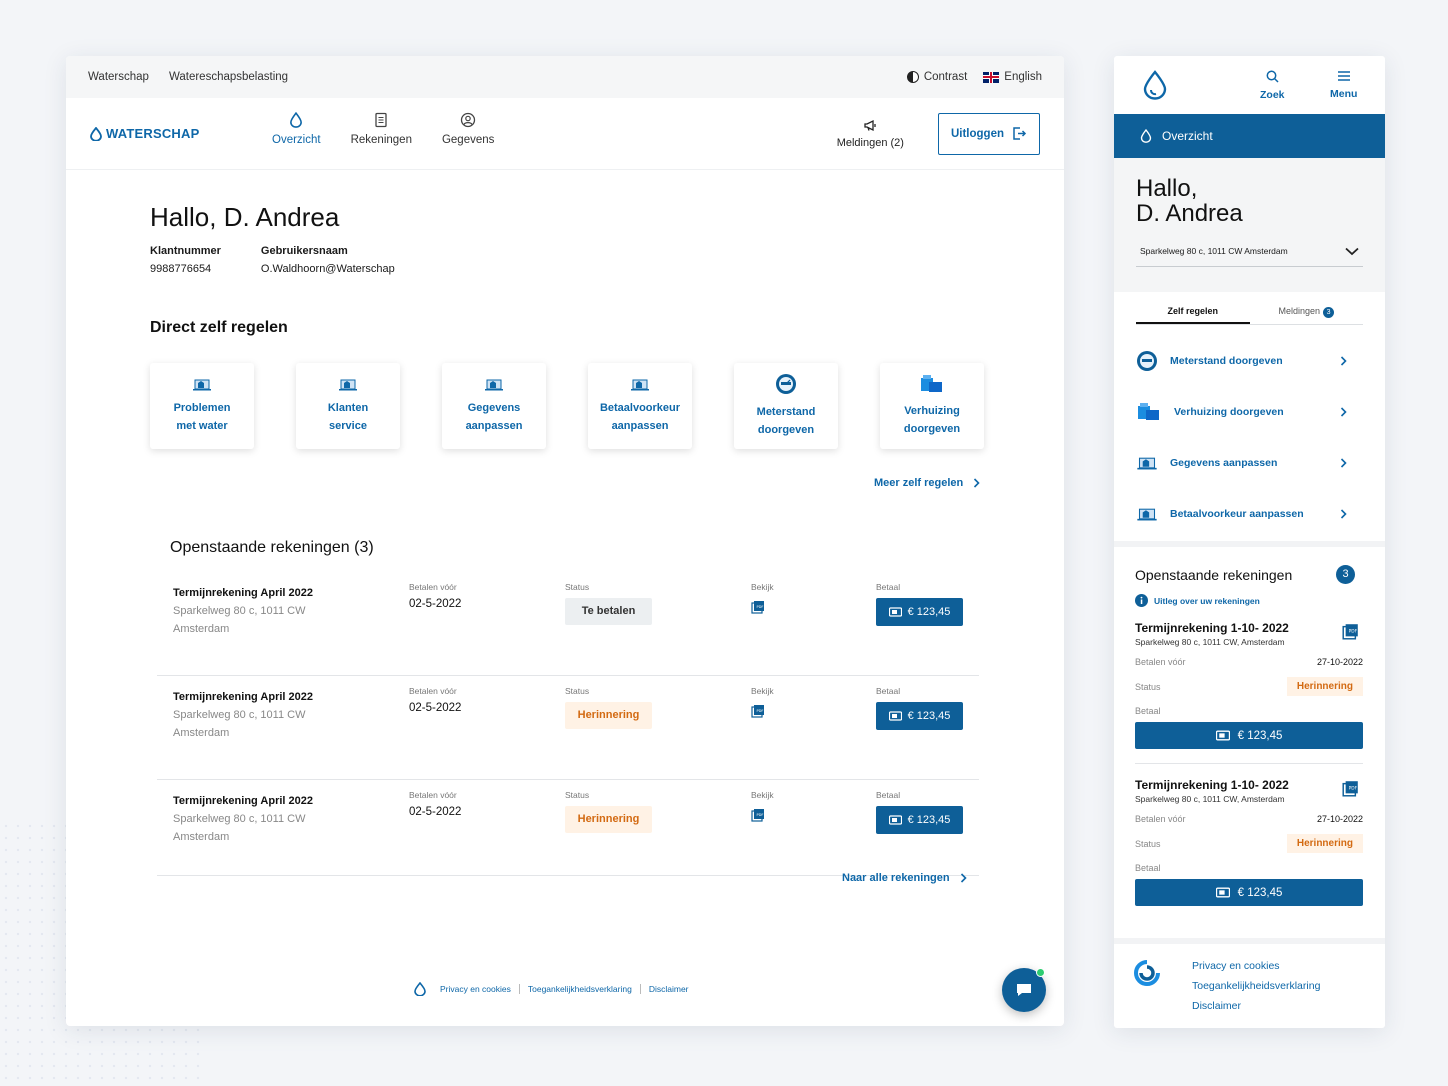 This screenshot has height=1086, width=1448. Describe the element at coordinates (144, 133) in the screenshot. I see `brand-logo: WATERSCHAP` at that location.